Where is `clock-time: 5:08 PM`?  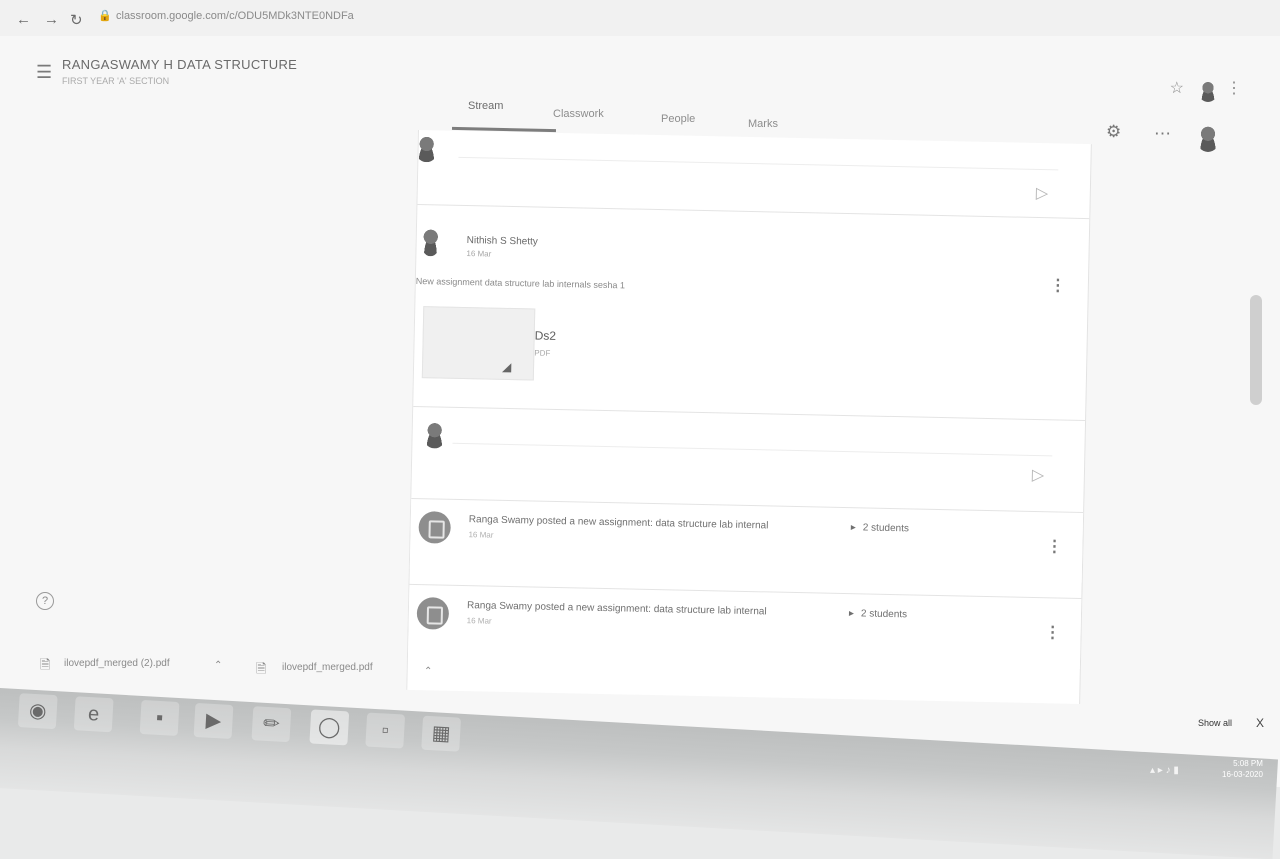 clock-time: 5:08 PM is located at coordinates (1248, 763).